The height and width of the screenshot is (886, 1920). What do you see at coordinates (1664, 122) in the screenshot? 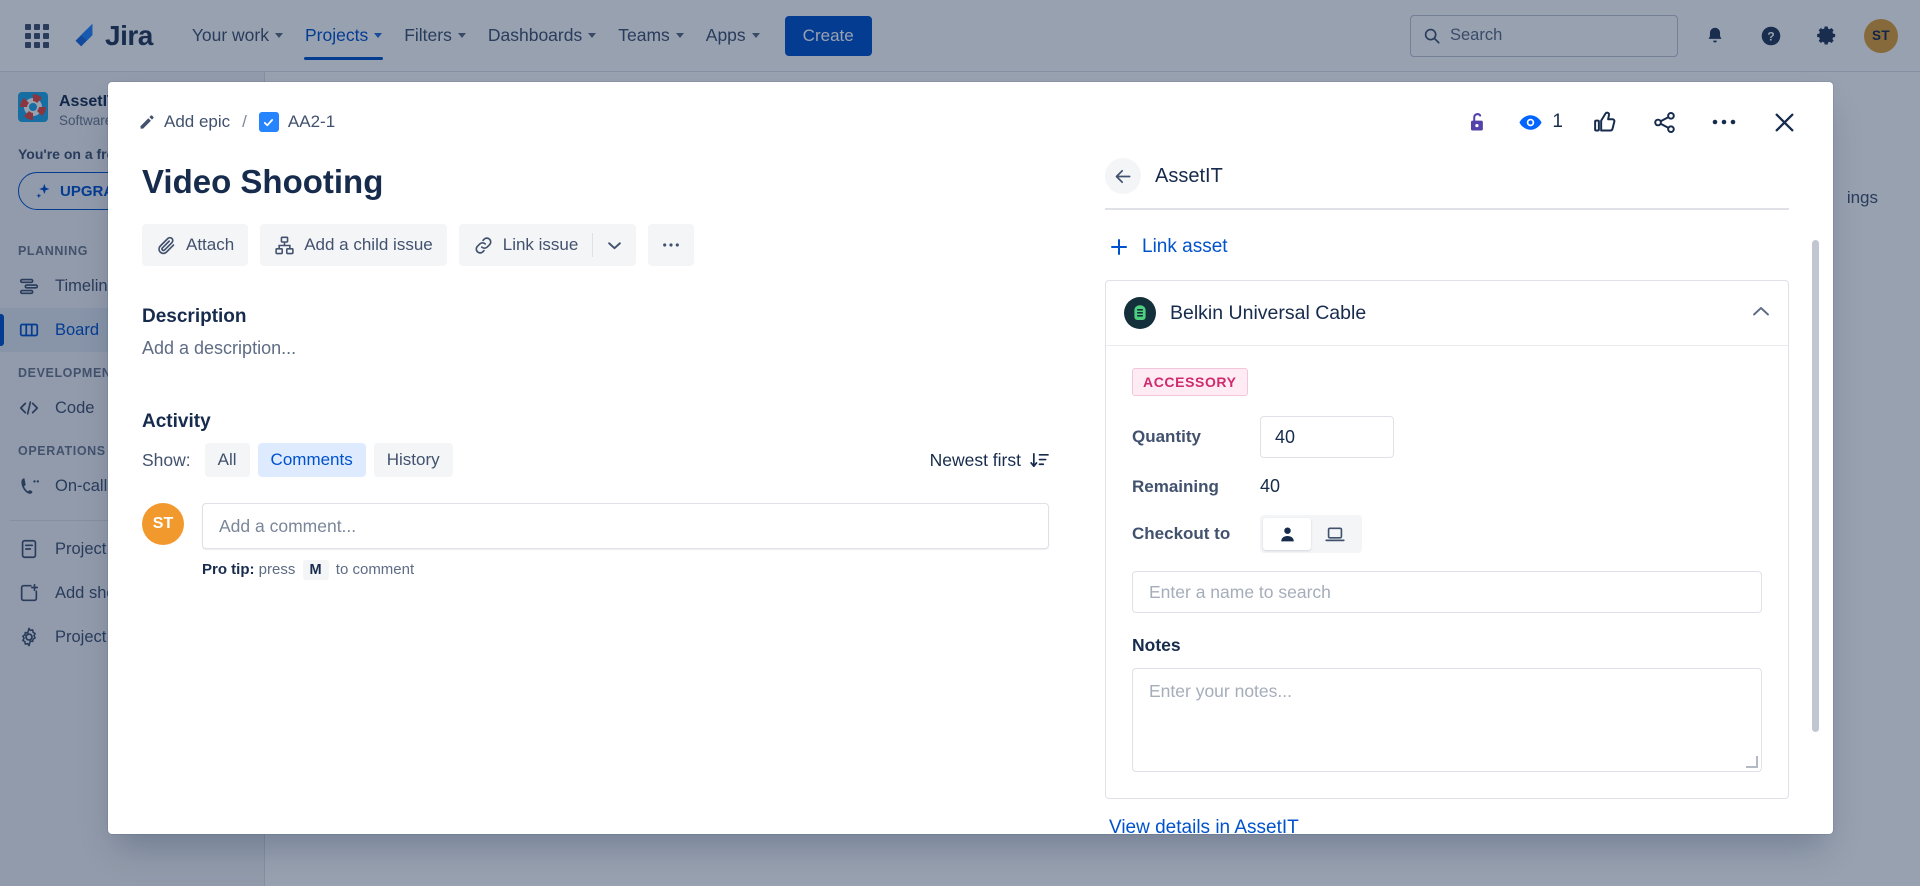
I see `share-icon` at bounding box center [1664, 122].